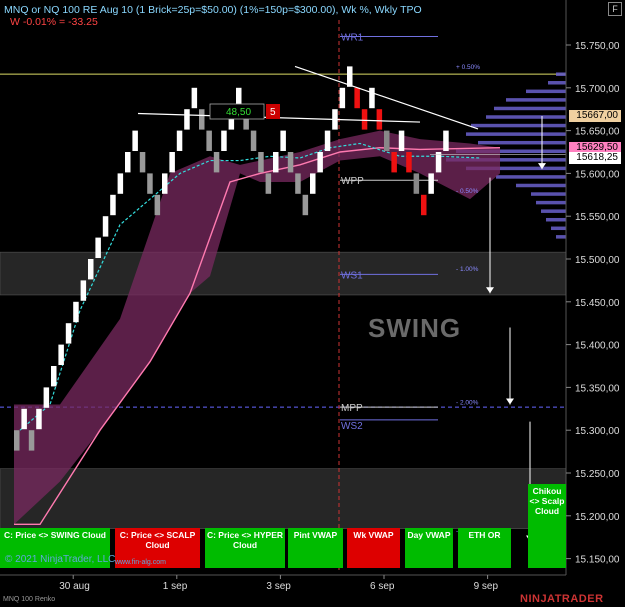  What do you see at coordinates (468, 67) in the screenshot?
I see `percent-label: + 0.50%` at bounding box center [468, 67].